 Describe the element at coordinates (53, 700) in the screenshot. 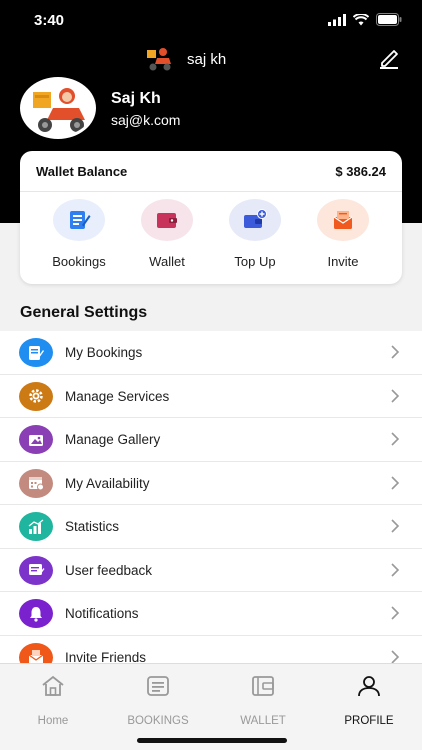

I see `tab-home: Home` at that location.